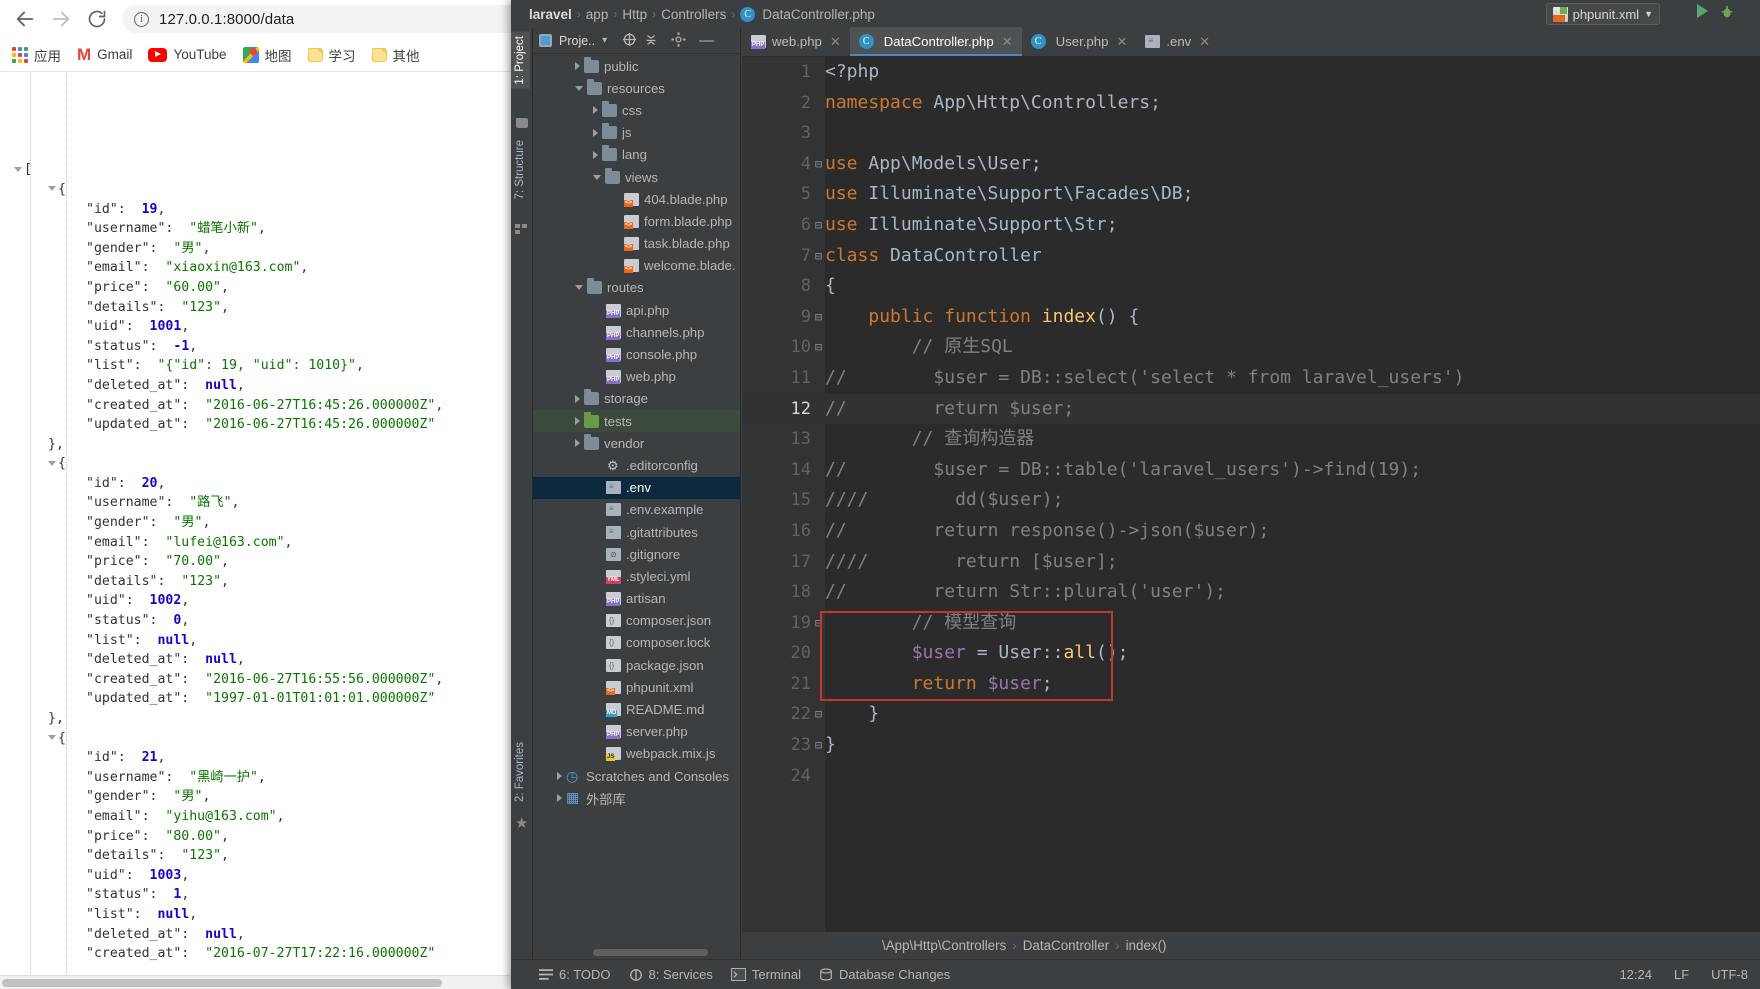  What do you see at coordinates (678, 40) in the screenshot?
I see `settings-gear-icon` at bounding box center [678, 40].